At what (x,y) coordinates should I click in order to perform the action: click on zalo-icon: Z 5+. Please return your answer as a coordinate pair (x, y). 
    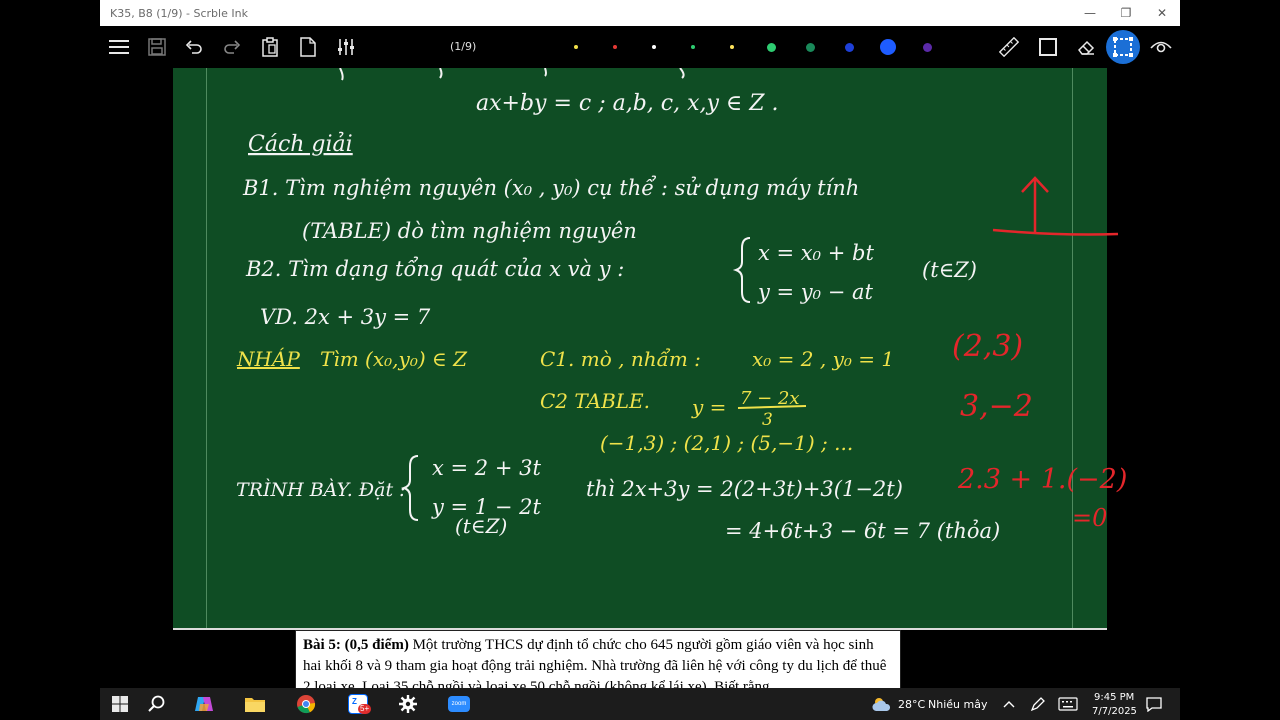
    Looking at the image, I should click on (358, 704).